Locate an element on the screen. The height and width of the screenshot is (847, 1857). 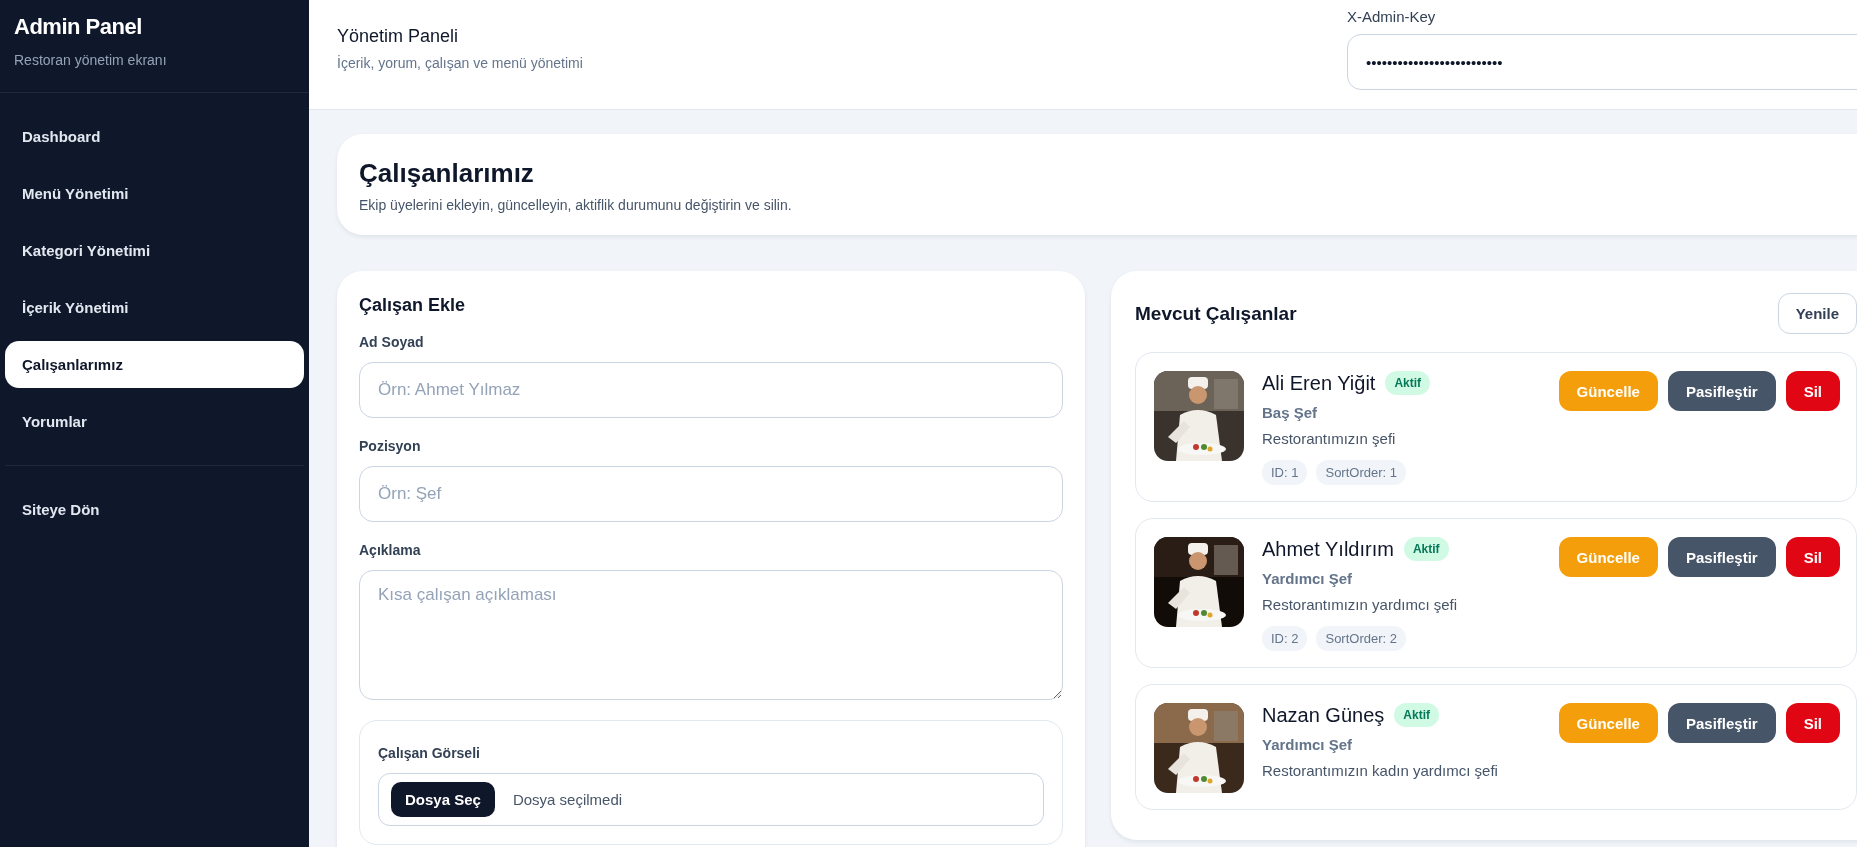
form-title: Çalışan Ekle is located at coordinates (413, 305).